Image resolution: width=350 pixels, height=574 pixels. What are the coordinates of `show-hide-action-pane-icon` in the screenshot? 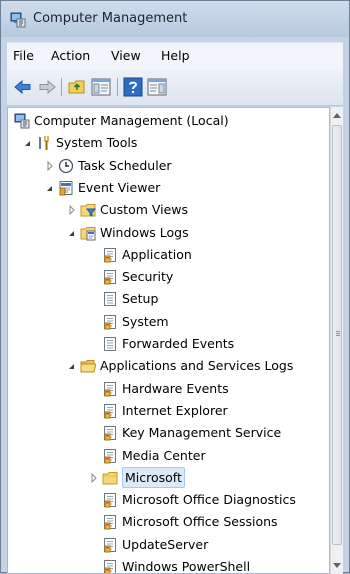 It's located at (157, 87).